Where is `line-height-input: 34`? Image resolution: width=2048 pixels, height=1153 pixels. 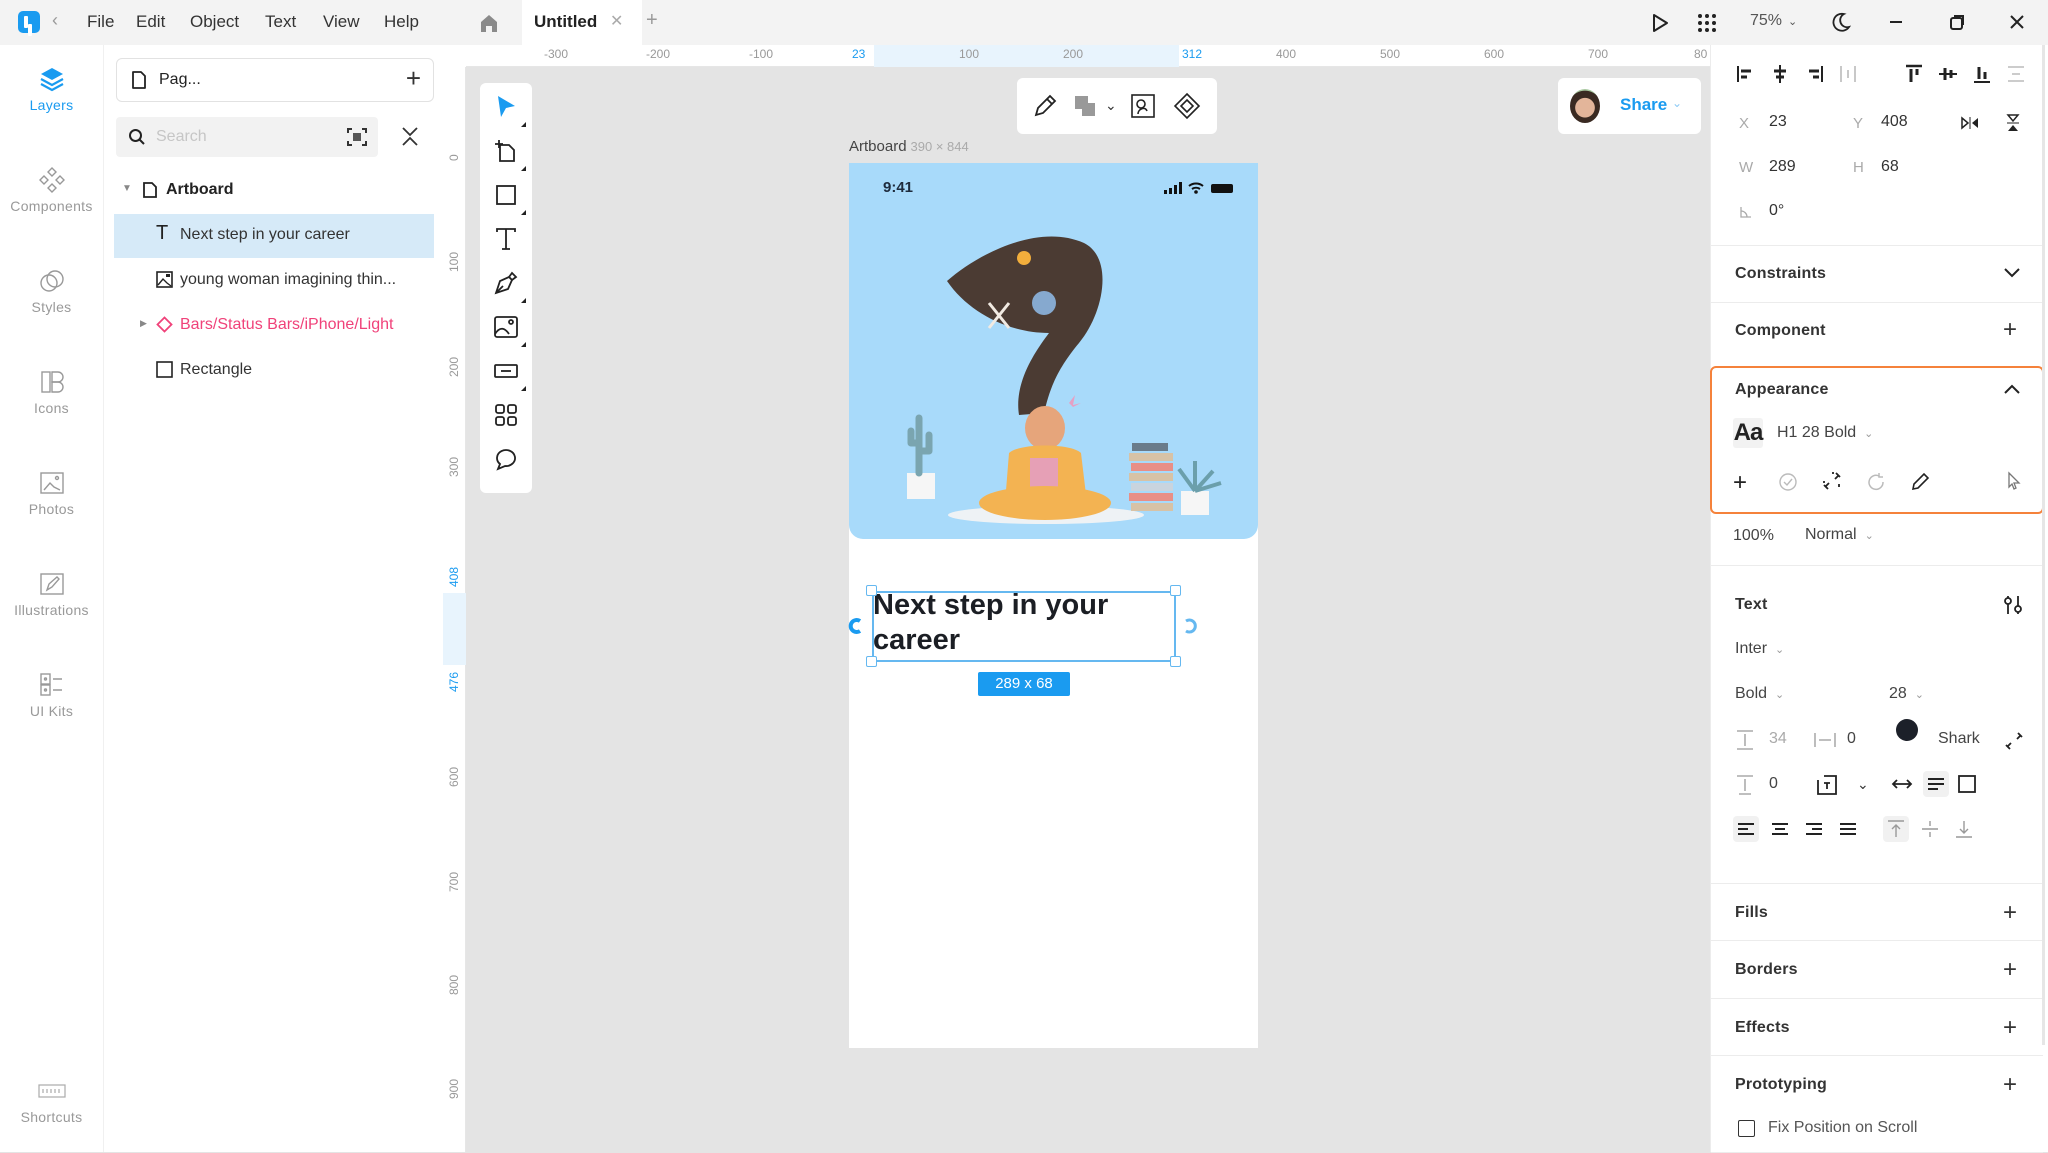
line-height-input: 34 is located at coordinates (1778, 739).